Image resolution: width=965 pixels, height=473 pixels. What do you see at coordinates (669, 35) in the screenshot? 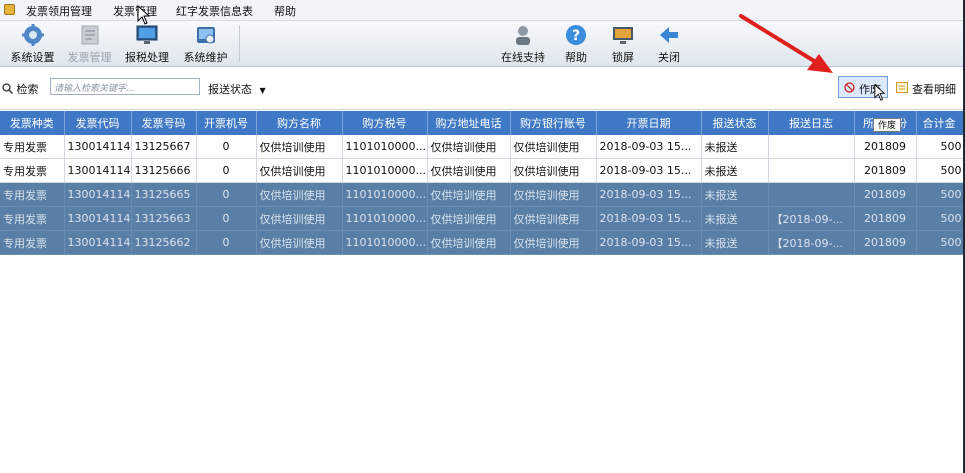
I see `close-arrow-icon` at bounding box center [669, 35].